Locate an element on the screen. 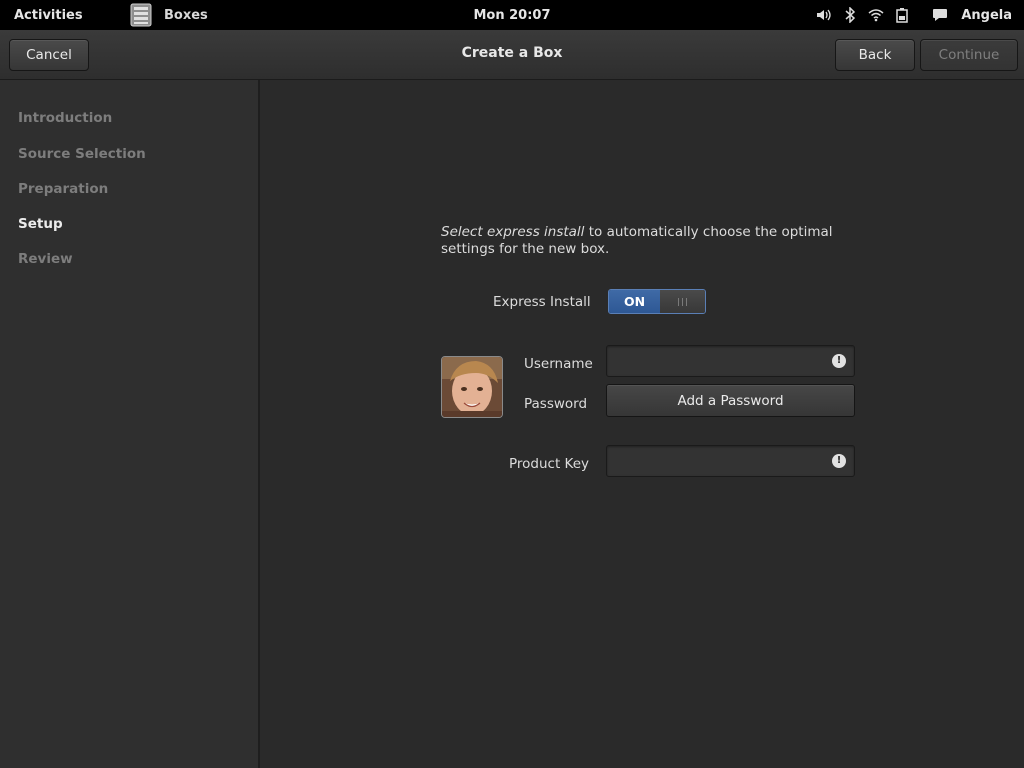  boxes-app-icon is located at coordinates (141, 15).